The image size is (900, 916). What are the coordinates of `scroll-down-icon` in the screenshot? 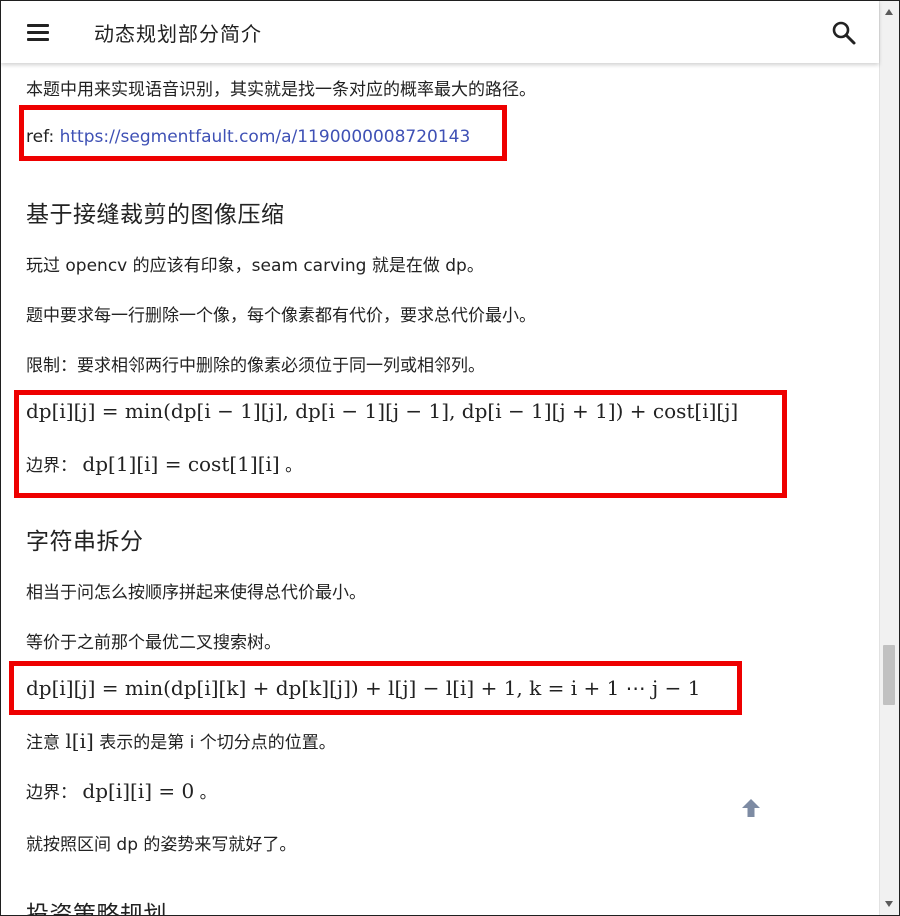 It's located at (889, 904).